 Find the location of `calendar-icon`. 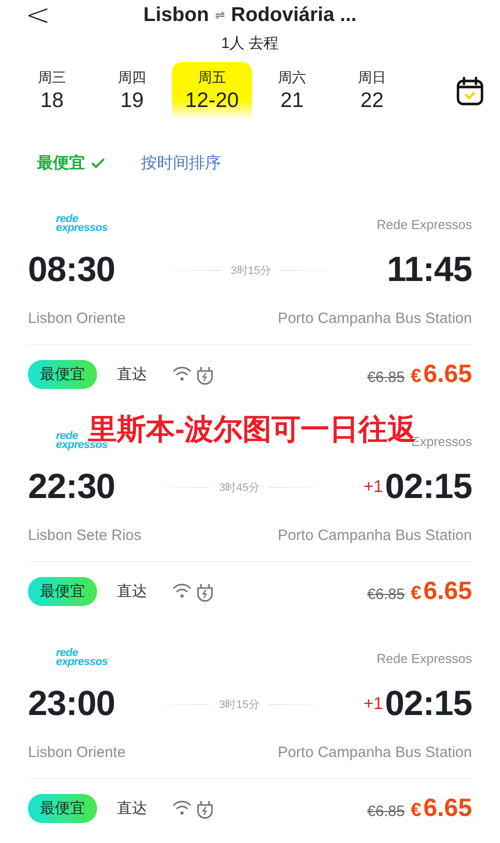

calendar-icon is located at coordinates (470, 91).